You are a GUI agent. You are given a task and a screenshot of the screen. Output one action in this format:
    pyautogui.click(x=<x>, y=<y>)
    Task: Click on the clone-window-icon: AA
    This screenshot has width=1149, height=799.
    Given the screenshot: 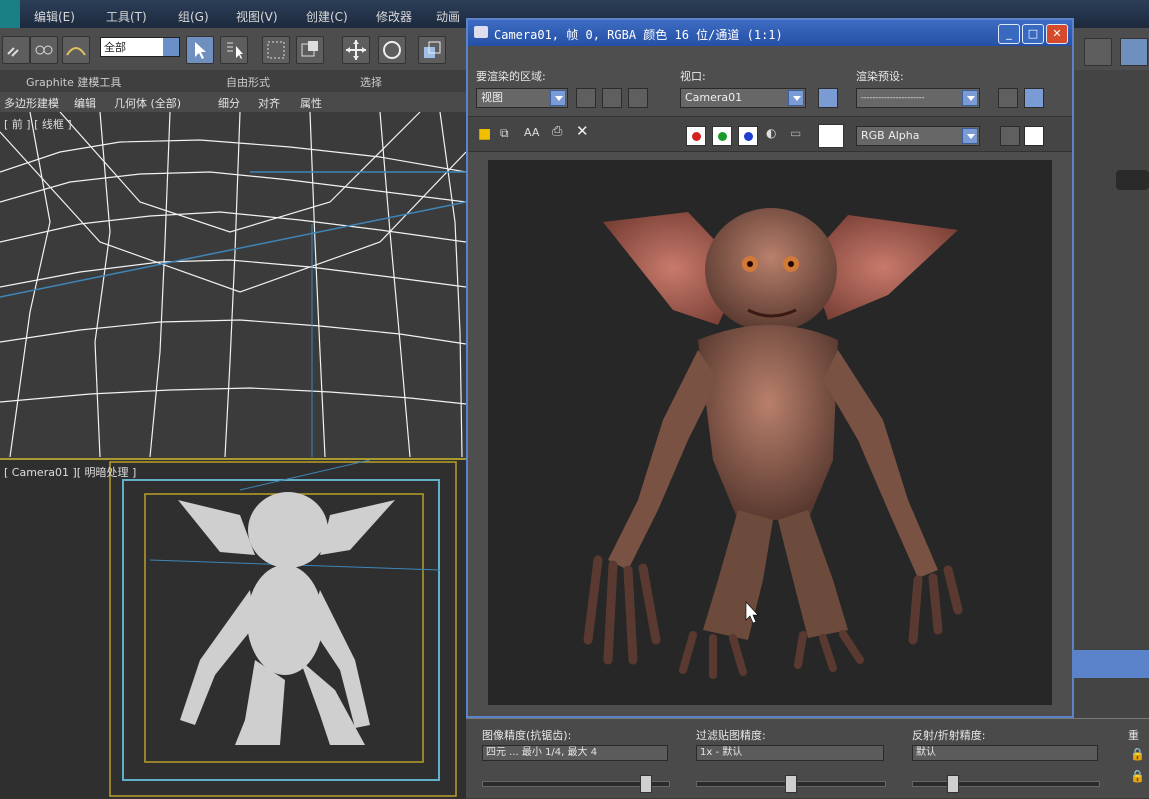 What is the action you would take?
    pyautogui.click(x=531, y=132)
    